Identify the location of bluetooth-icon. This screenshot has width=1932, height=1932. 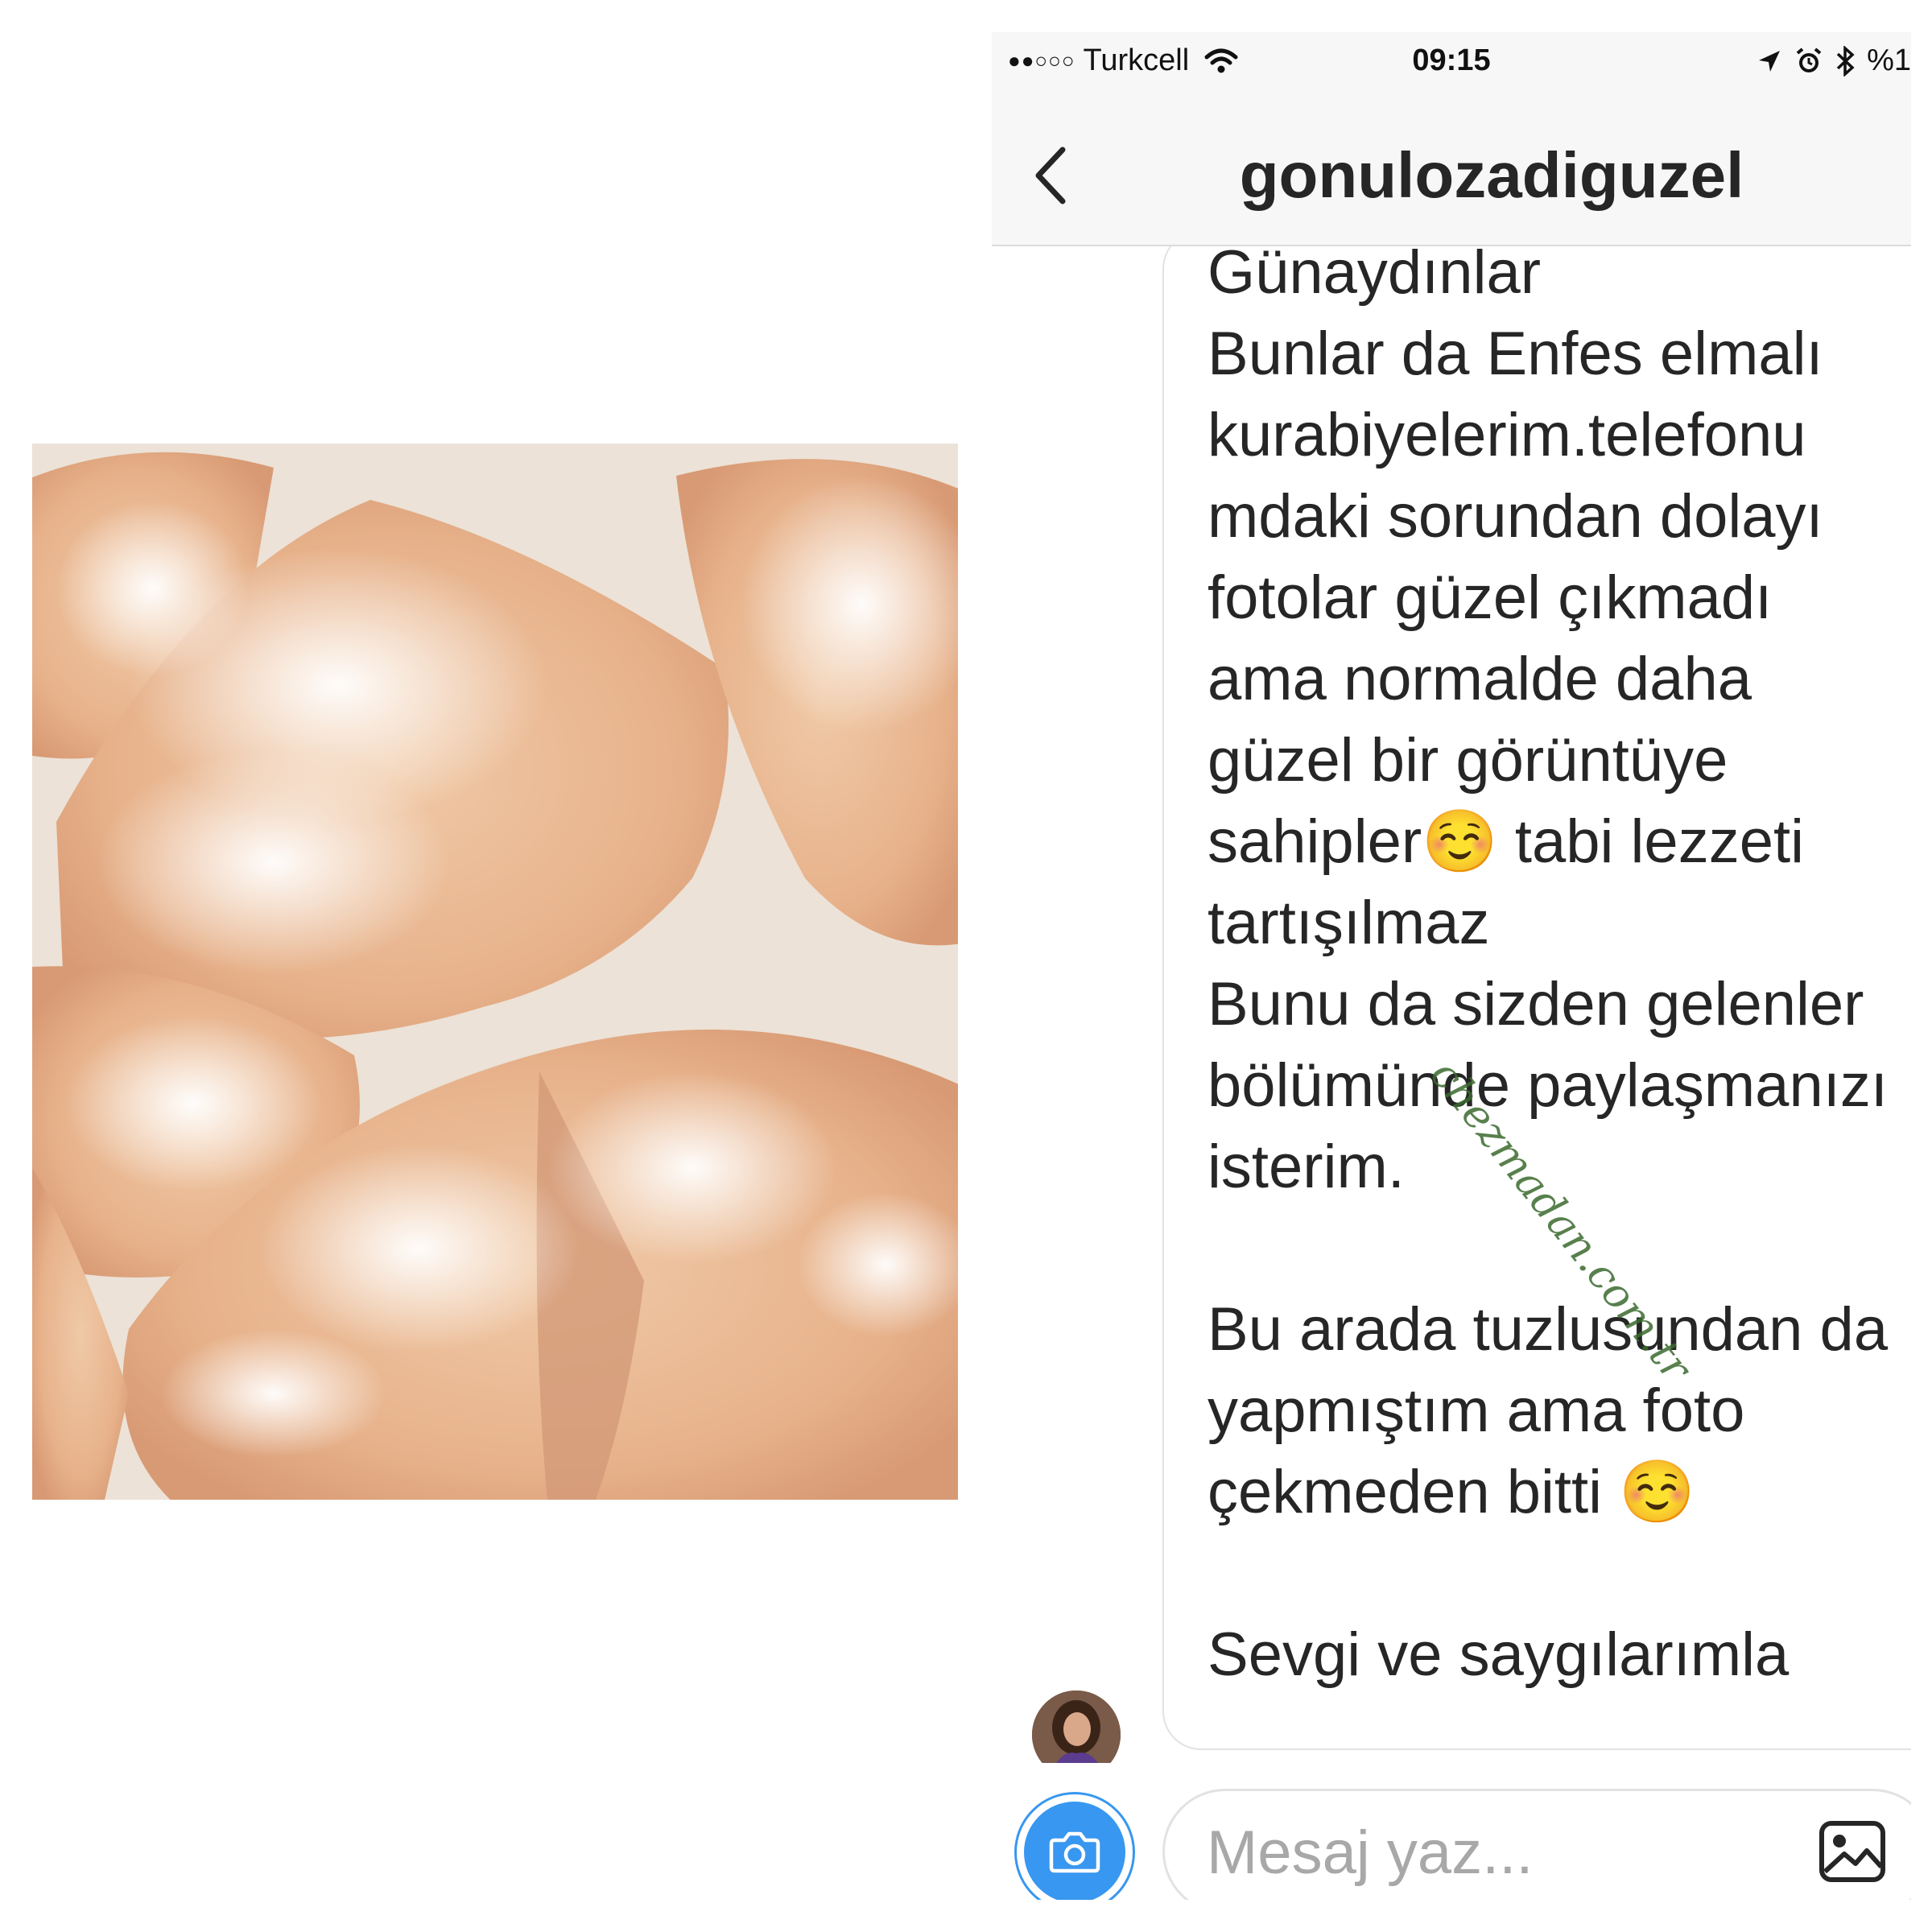
(1846, 60).